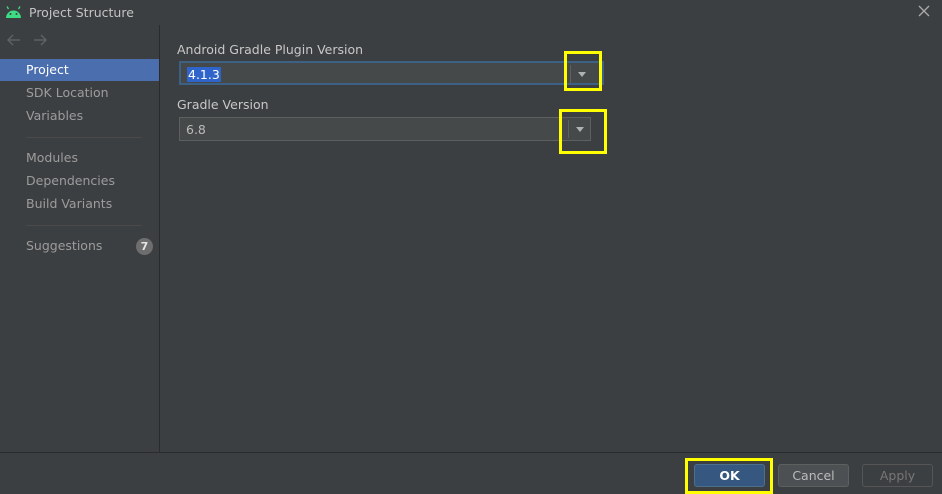  Describe the element at coordinates (79, 181) in the screenshot. I see `sidebar-item-dependencies: Dependencies` at that location.